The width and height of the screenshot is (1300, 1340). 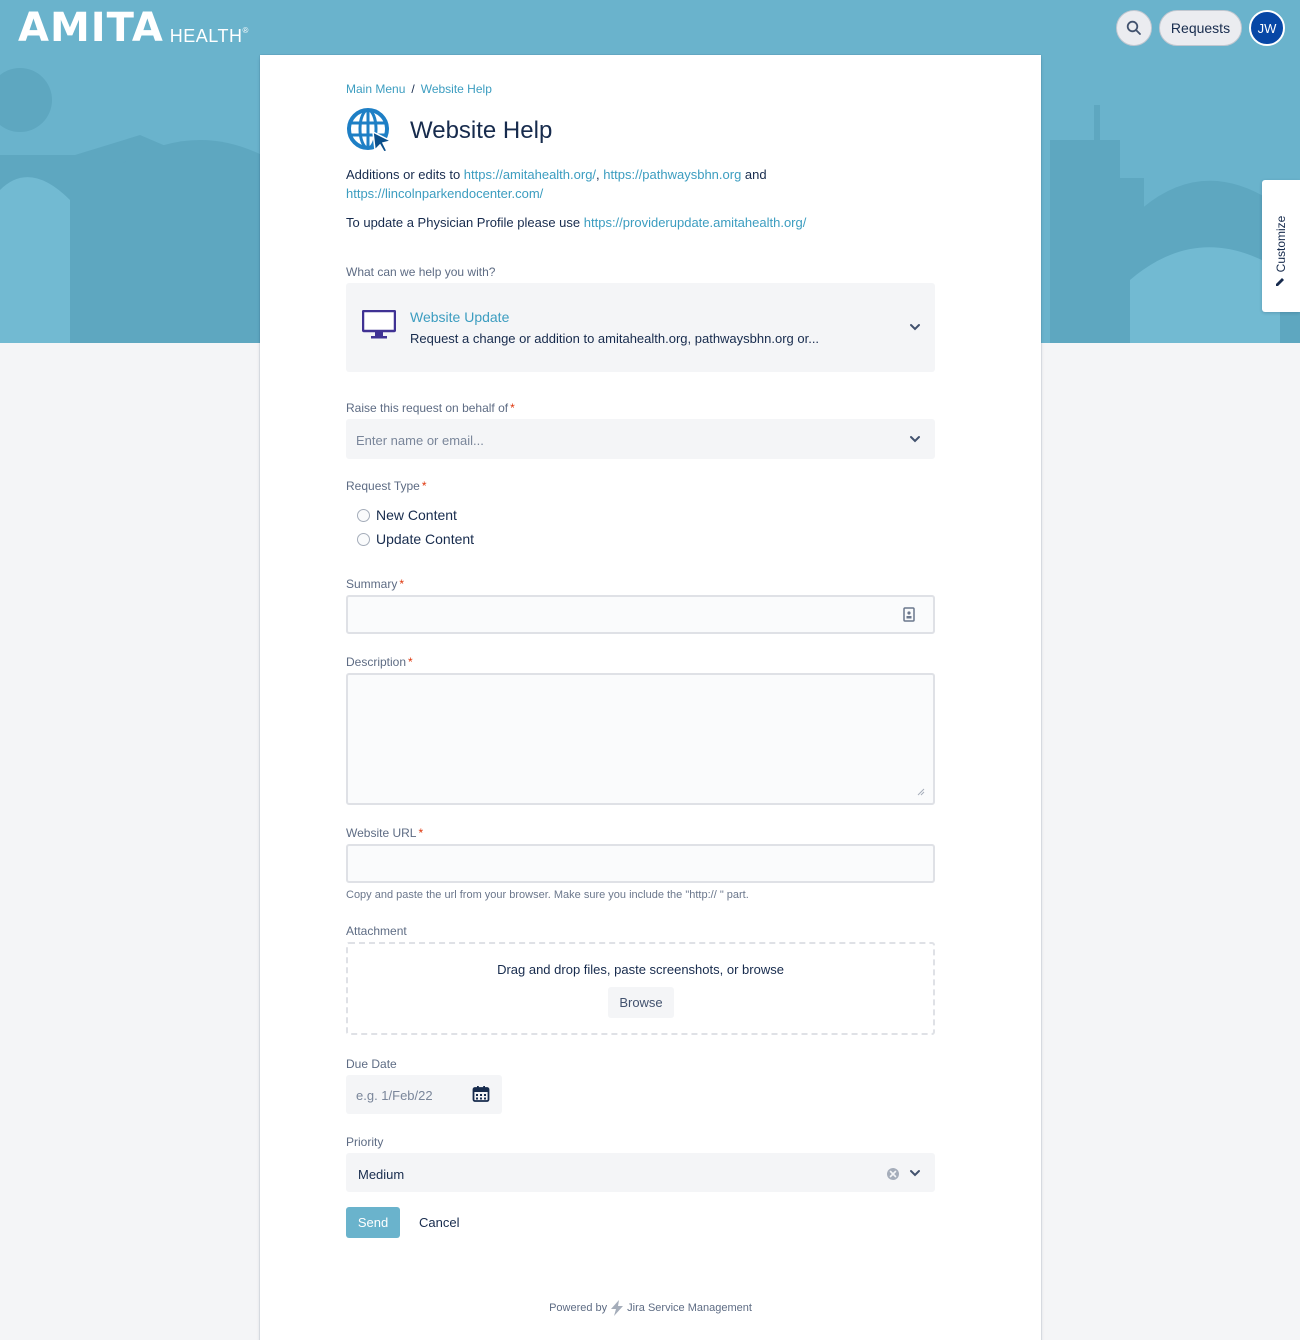 I want to click on logo-registered-mark: ®, so click(x=245, y=30).